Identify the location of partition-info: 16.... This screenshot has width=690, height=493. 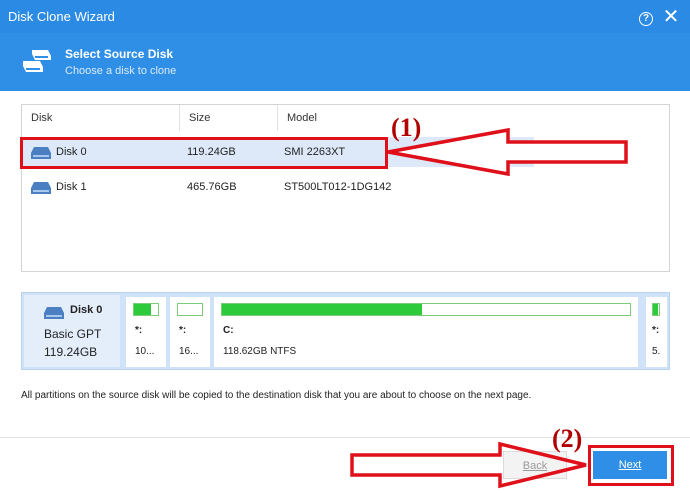
(189, 351).